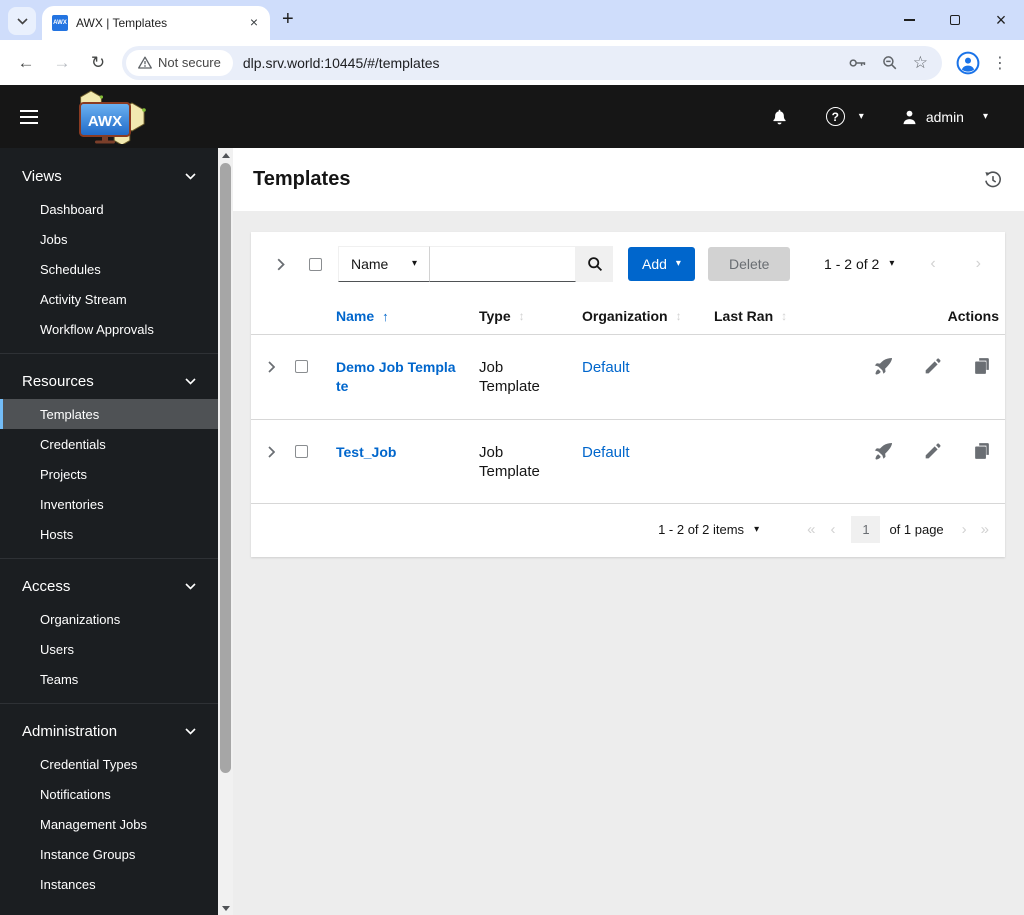 This screenshot has width=1024, height=915. What do you see at coordinates (254, 23) in the screenshot?
I see `tab-close-icon: ×` at bounding box center [254, 23].